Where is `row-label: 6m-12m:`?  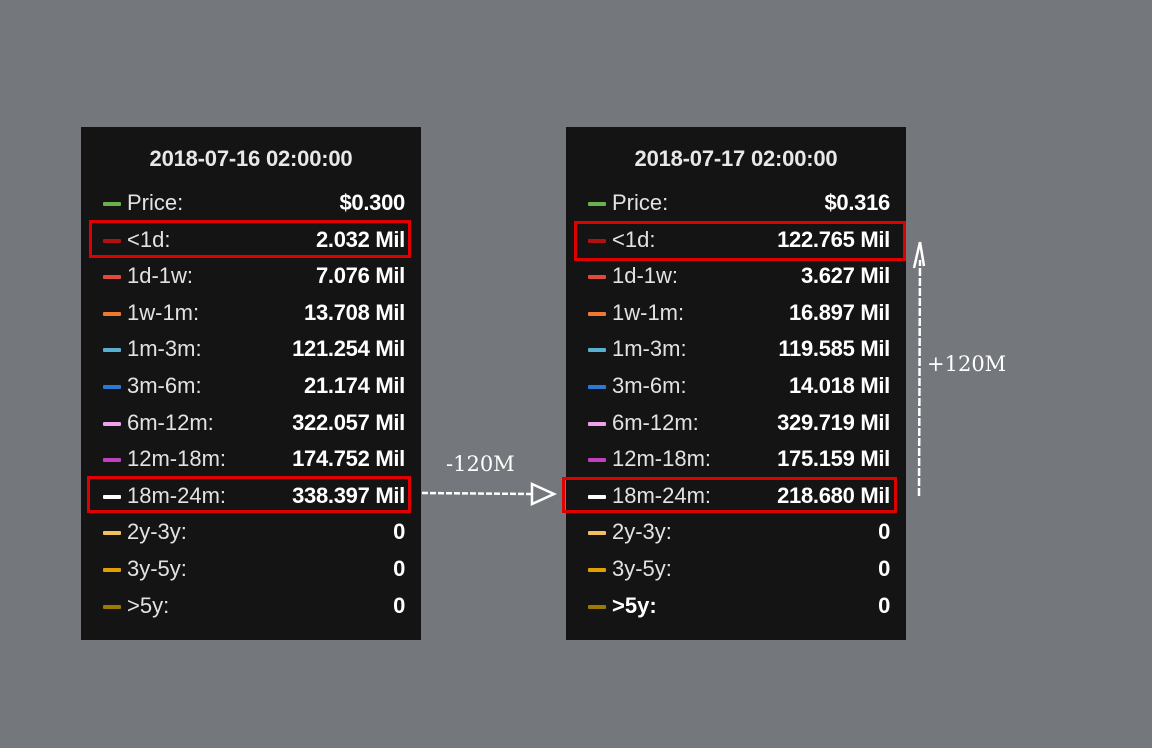 row-label: 6m-12m: is located at coordinates (655, 422).